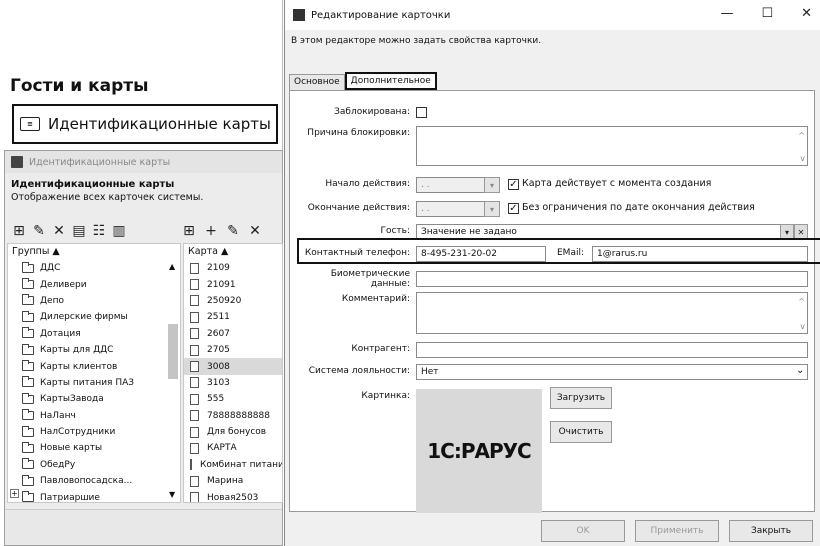 This screenshot has height=546, width=820. I want to click on comment-textarea: ^ v, so click(612, 313).